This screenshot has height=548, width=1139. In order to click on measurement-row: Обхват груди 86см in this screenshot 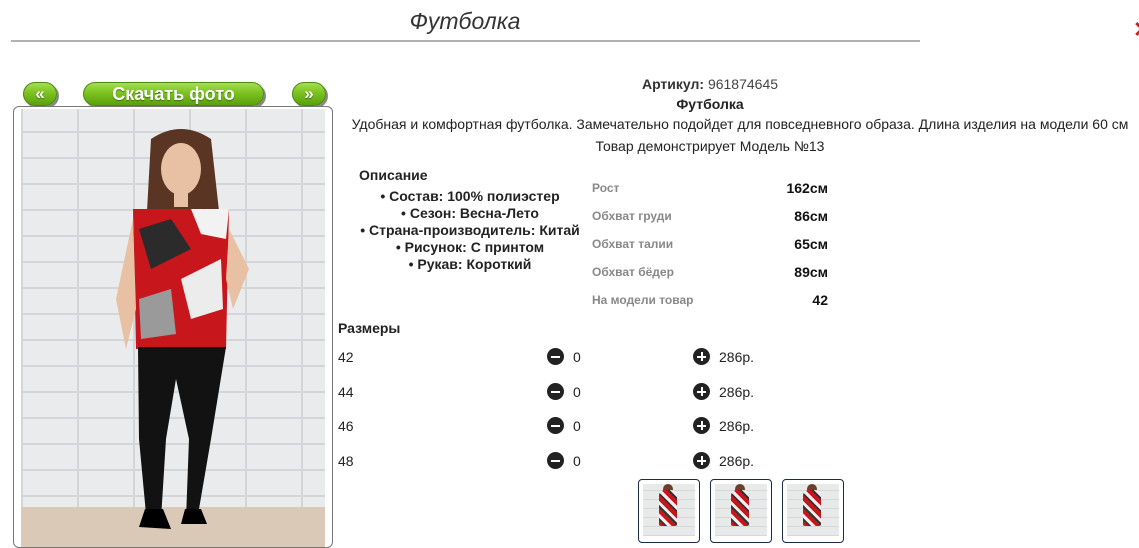, I will do `click(710, 216)`.